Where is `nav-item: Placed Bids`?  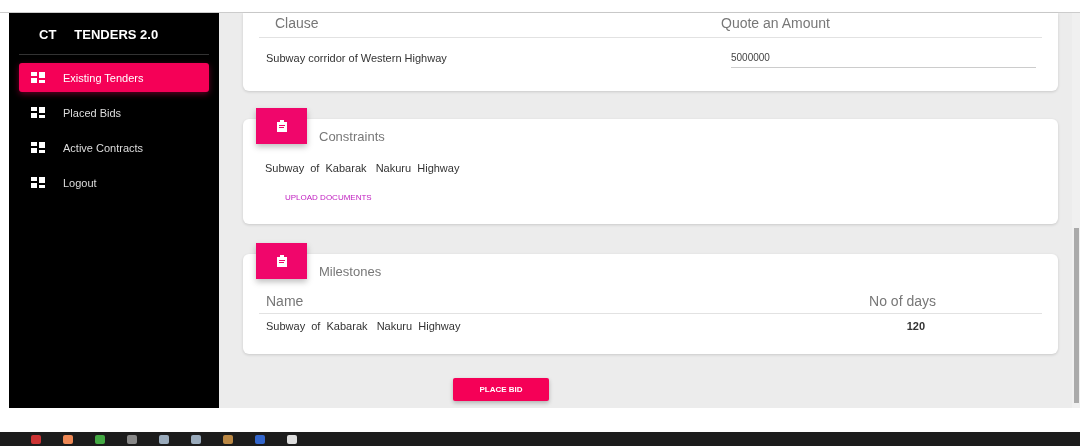
nav-item: Placed Bids is located at coordinates (114, 112).